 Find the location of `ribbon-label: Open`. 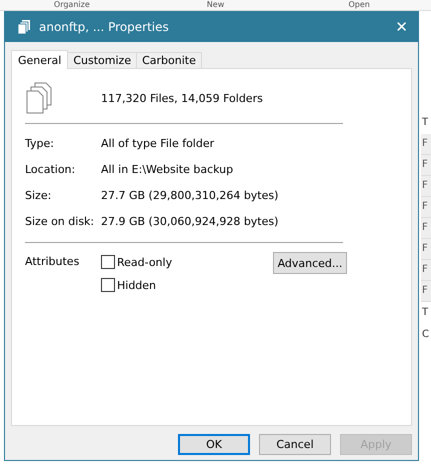

ribbon-label: Open is located at coordinates (359, 5).